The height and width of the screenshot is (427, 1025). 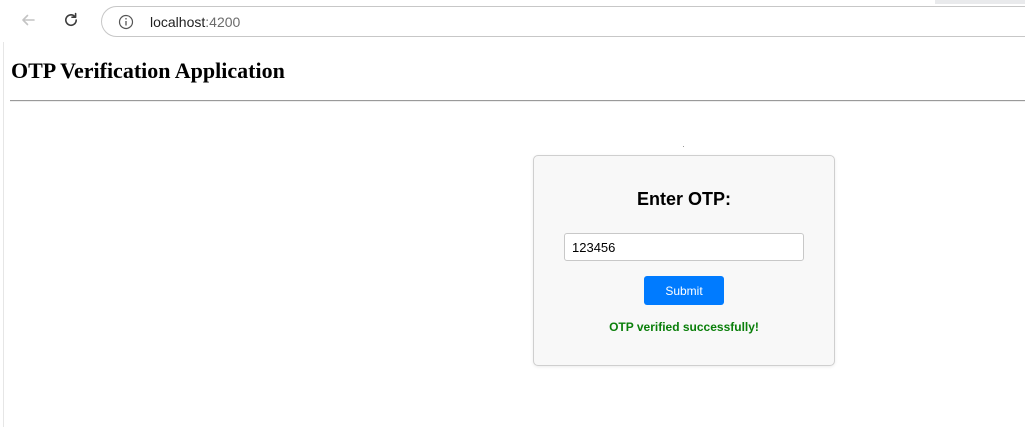 I want to click on back-button, so click(x=28, y=22).